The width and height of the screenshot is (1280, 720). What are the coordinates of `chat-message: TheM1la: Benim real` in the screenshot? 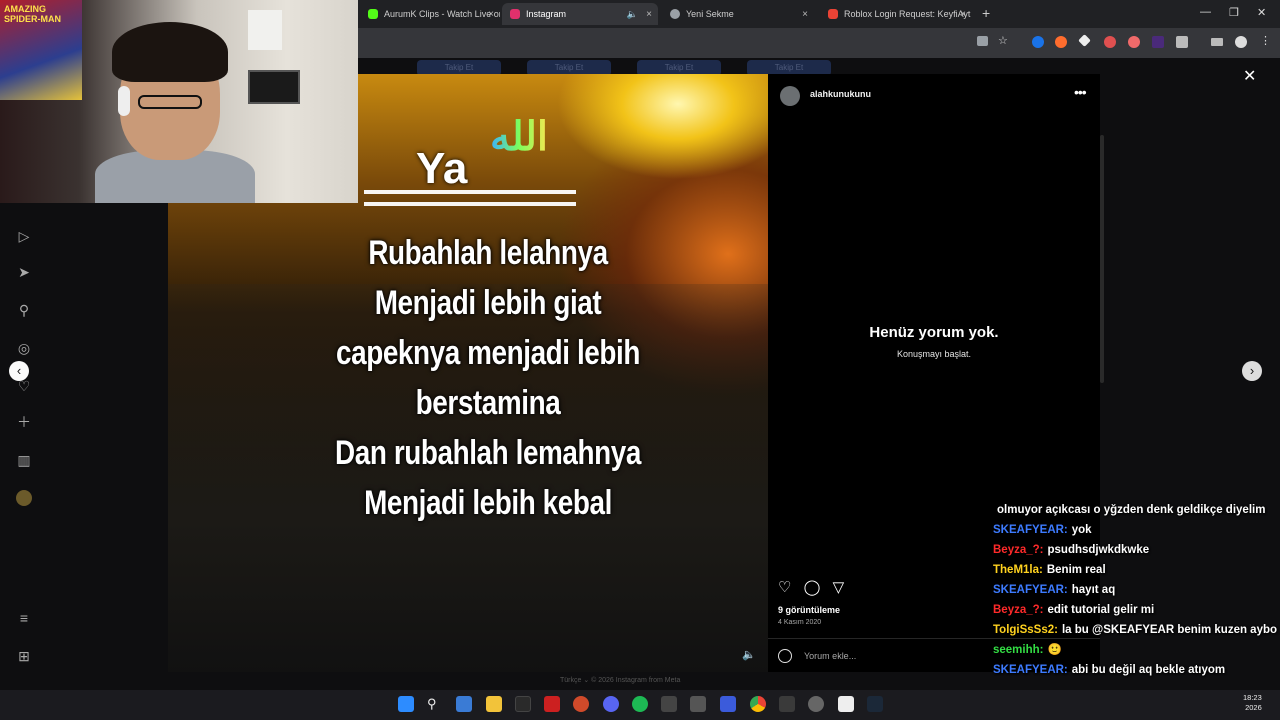 It's located at (1136, 570).